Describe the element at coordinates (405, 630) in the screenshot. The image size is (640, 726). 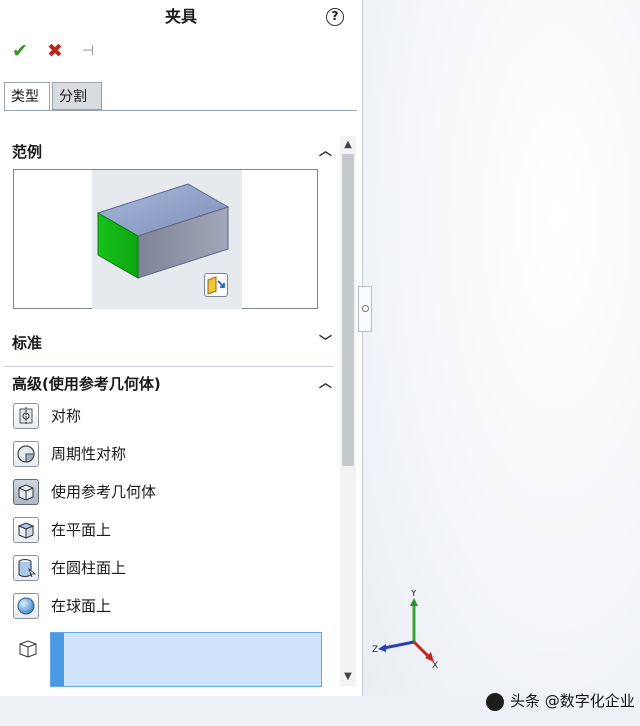
I see `reference-triad: Y Z X` at that location.